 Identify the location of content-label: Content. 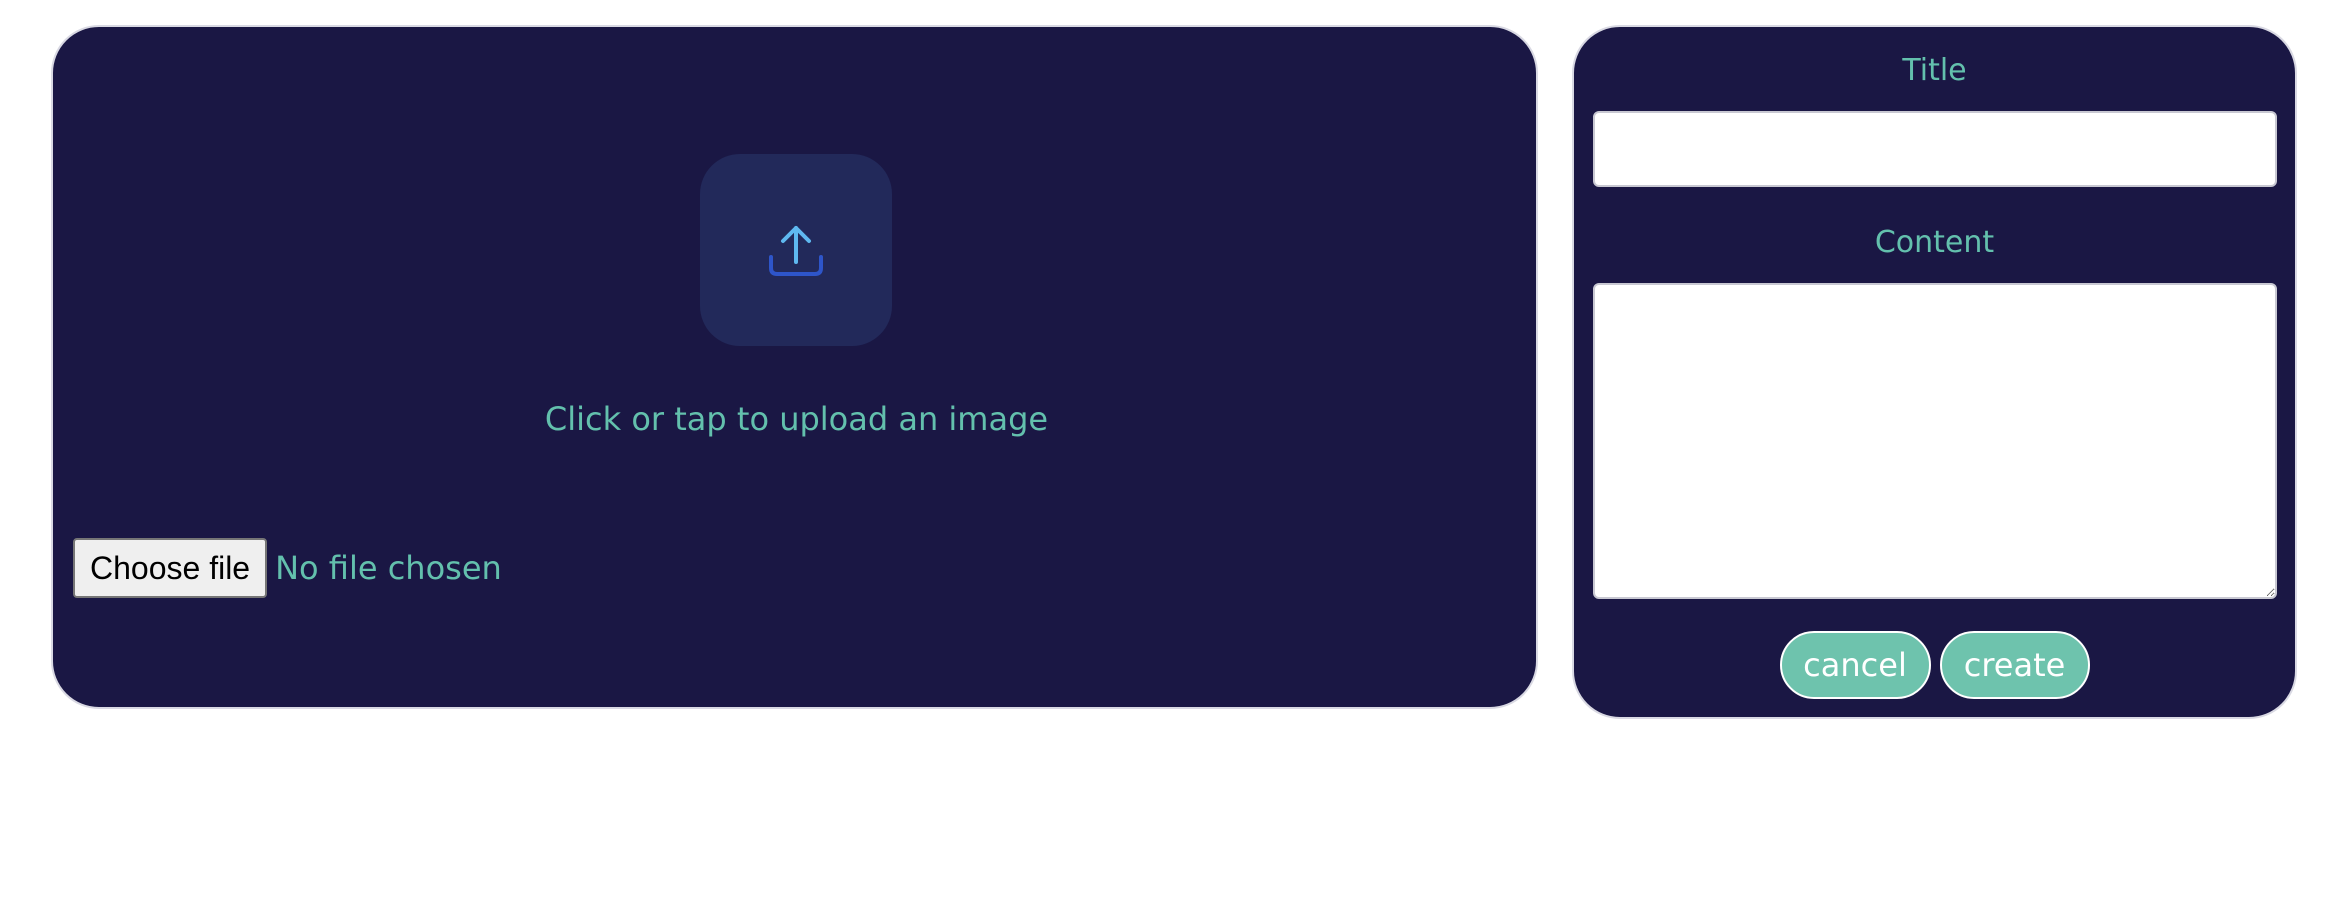
(1934, 242).